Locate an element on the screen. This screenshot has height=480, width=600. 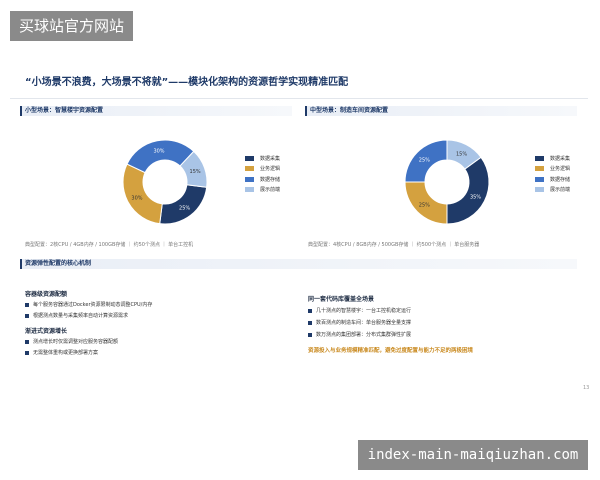
list-item: 几十测点的智慧楼宇：一台工控机稳定运行 is located at coordinates (359, 310).